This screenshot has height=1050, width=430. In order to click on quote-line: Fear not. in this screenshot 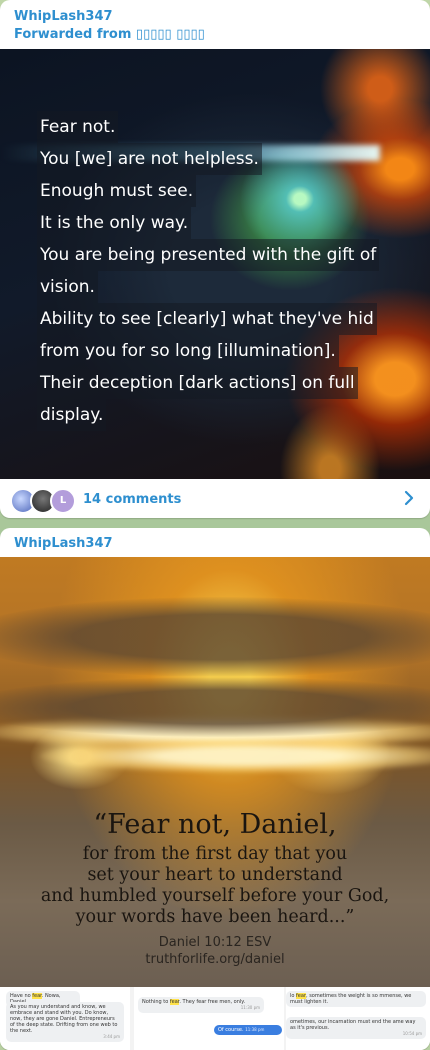, I will do `click(78, 127)`.